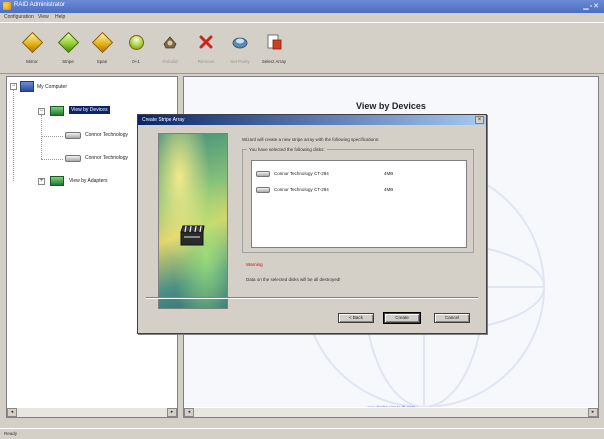 The width and height of the screenshot is (604, 439). What do you see at coordinates (240, 61) in the screenshot?
I see `set-parity-label: Set Parity` at bounding box center [240, 61].